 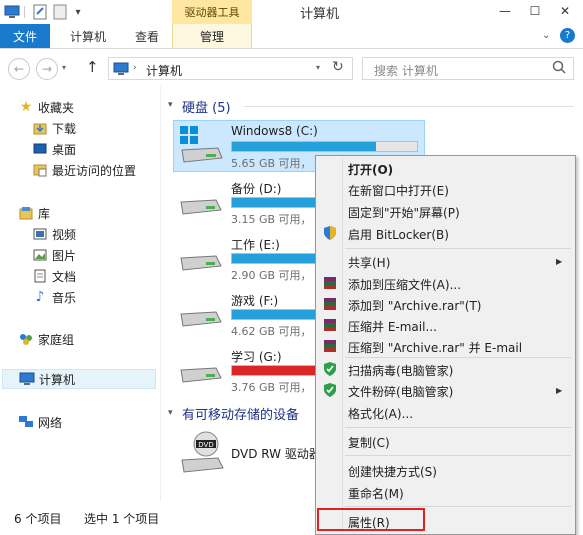 I want to click on nav-homegroup: 家庭组, so click(x=46, y=339).